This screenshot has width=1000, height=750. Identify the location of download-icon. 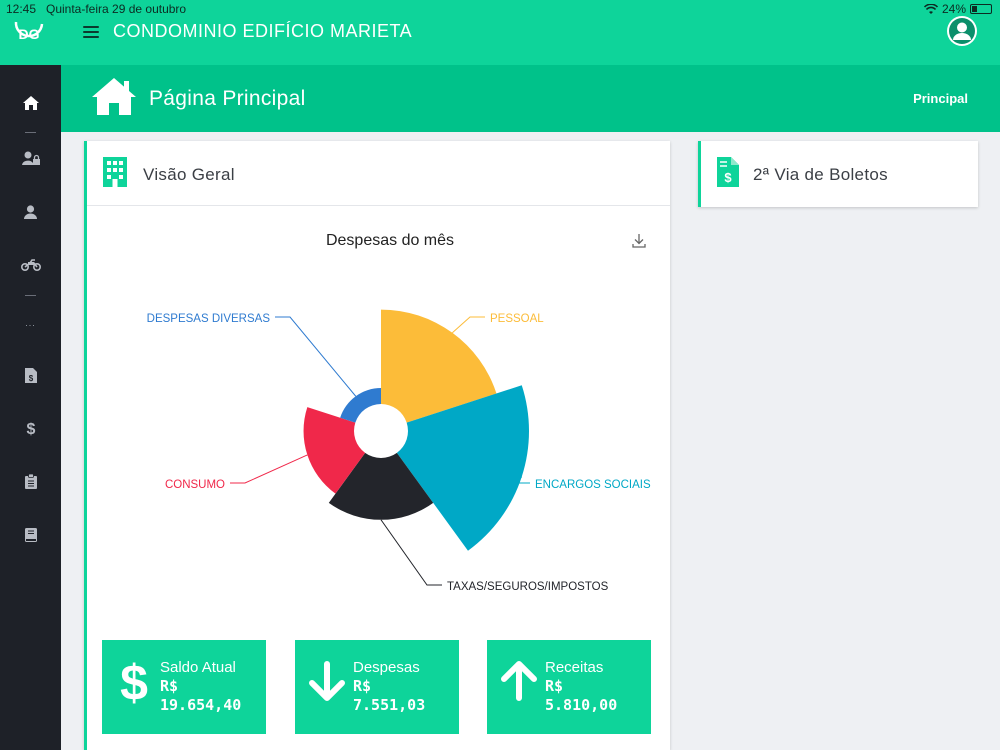
(639, 241).